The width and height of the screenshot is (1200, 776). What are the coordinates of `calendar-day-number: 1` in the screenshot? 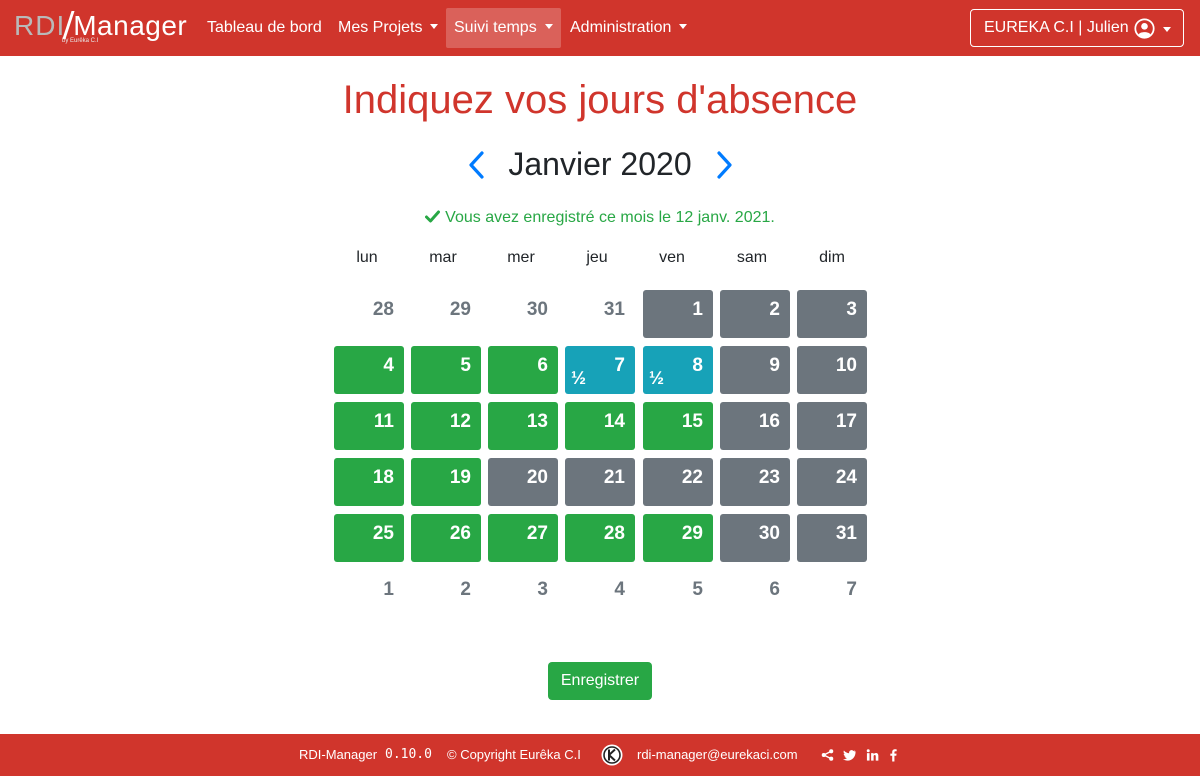 It's located at (388, 589).